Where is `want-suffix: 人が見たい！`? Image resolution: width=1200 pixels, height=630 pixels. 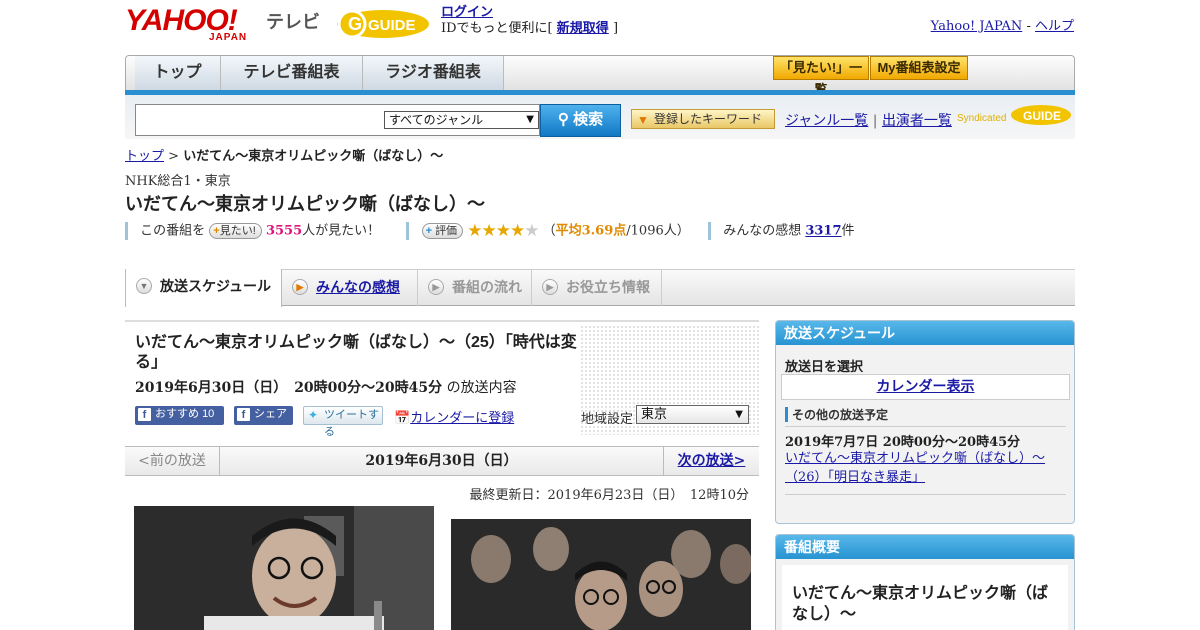 want-suffix: 人が見たい！ is located at coordinates (341, 231).